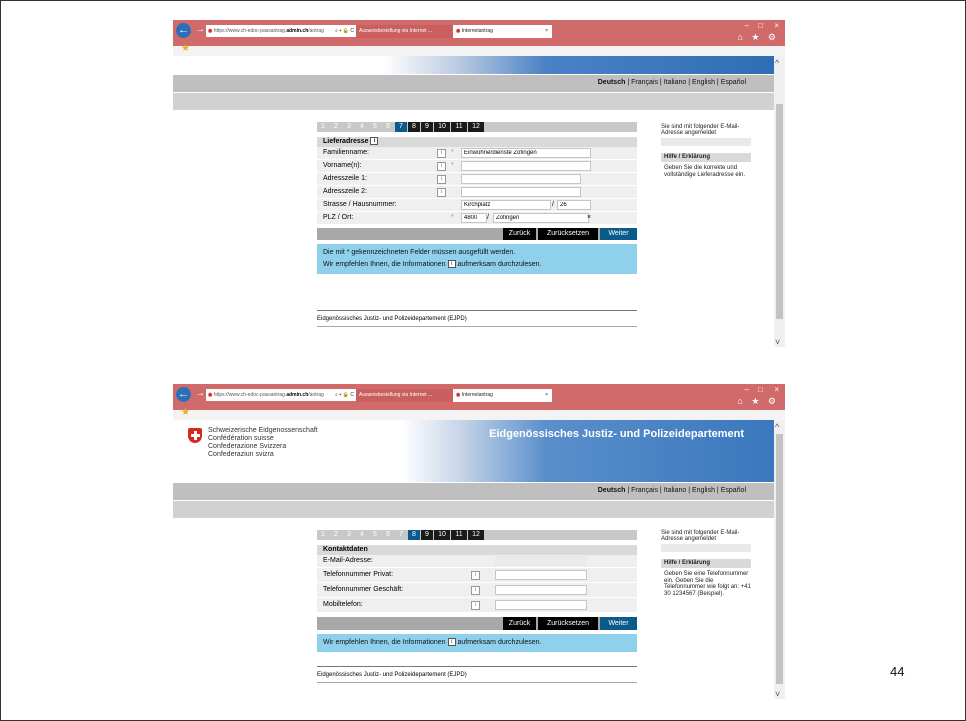  What do you see at coordinates (459, 535) in the screenshot?
I see `step-11: 11` at bounding box center [459, 535].